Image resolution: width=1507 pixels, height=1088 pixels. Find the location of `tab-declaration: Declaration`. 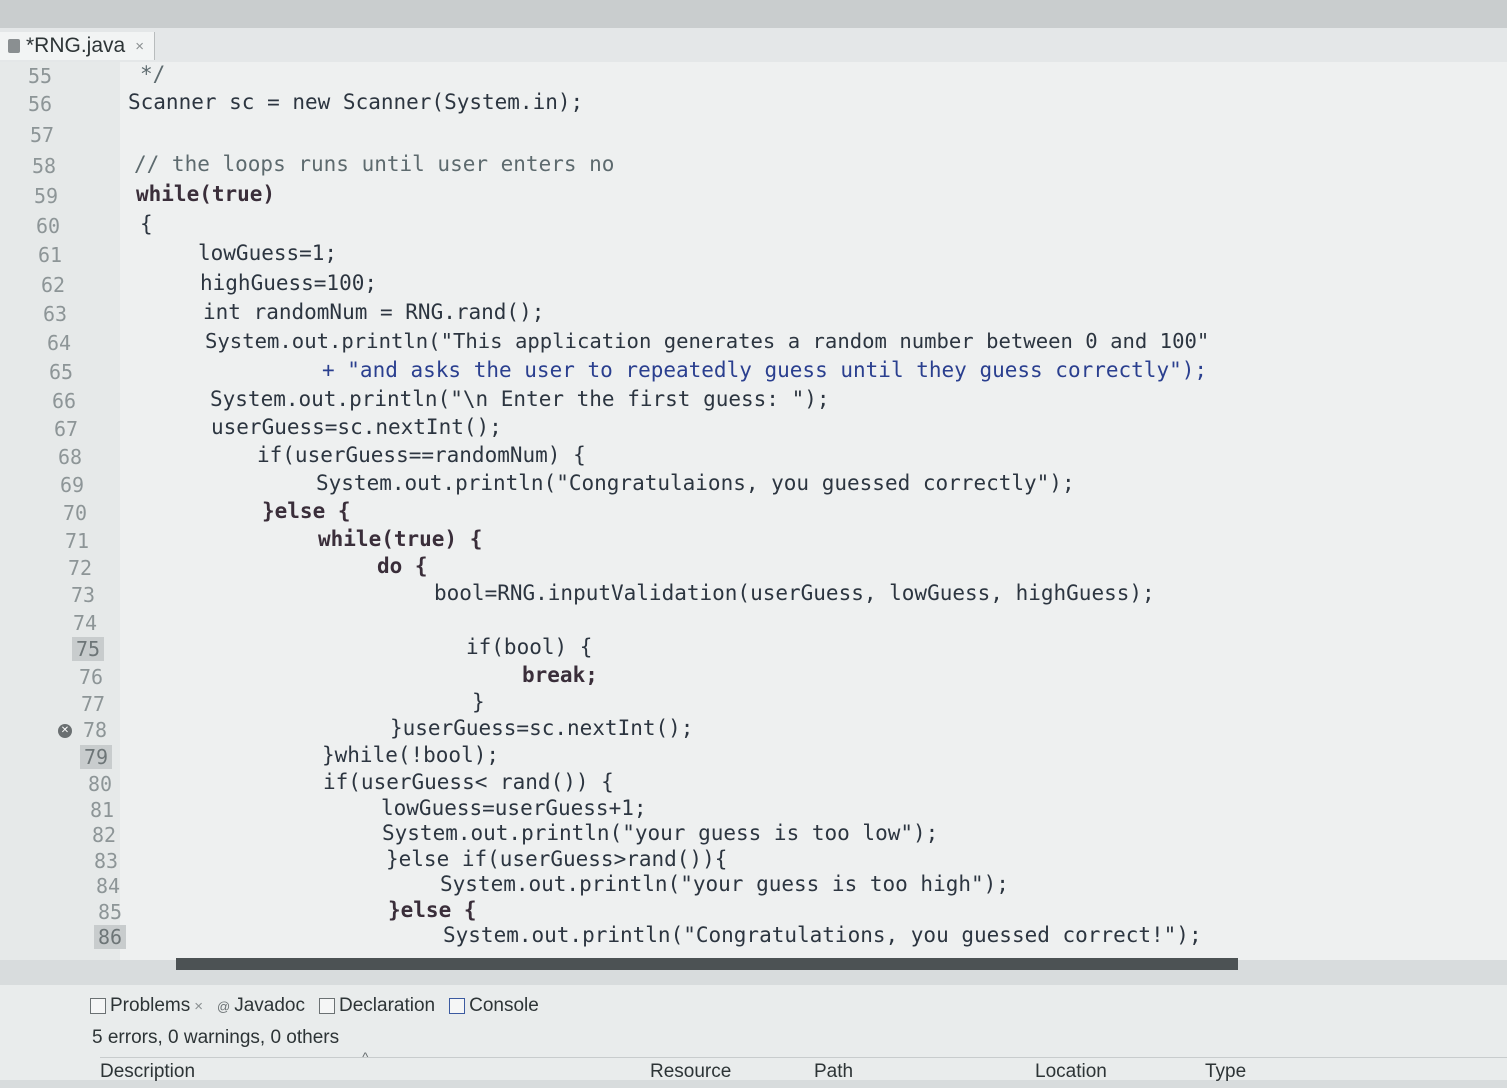

tab-declaration: Declaration is located at coordinates (377, 1006).